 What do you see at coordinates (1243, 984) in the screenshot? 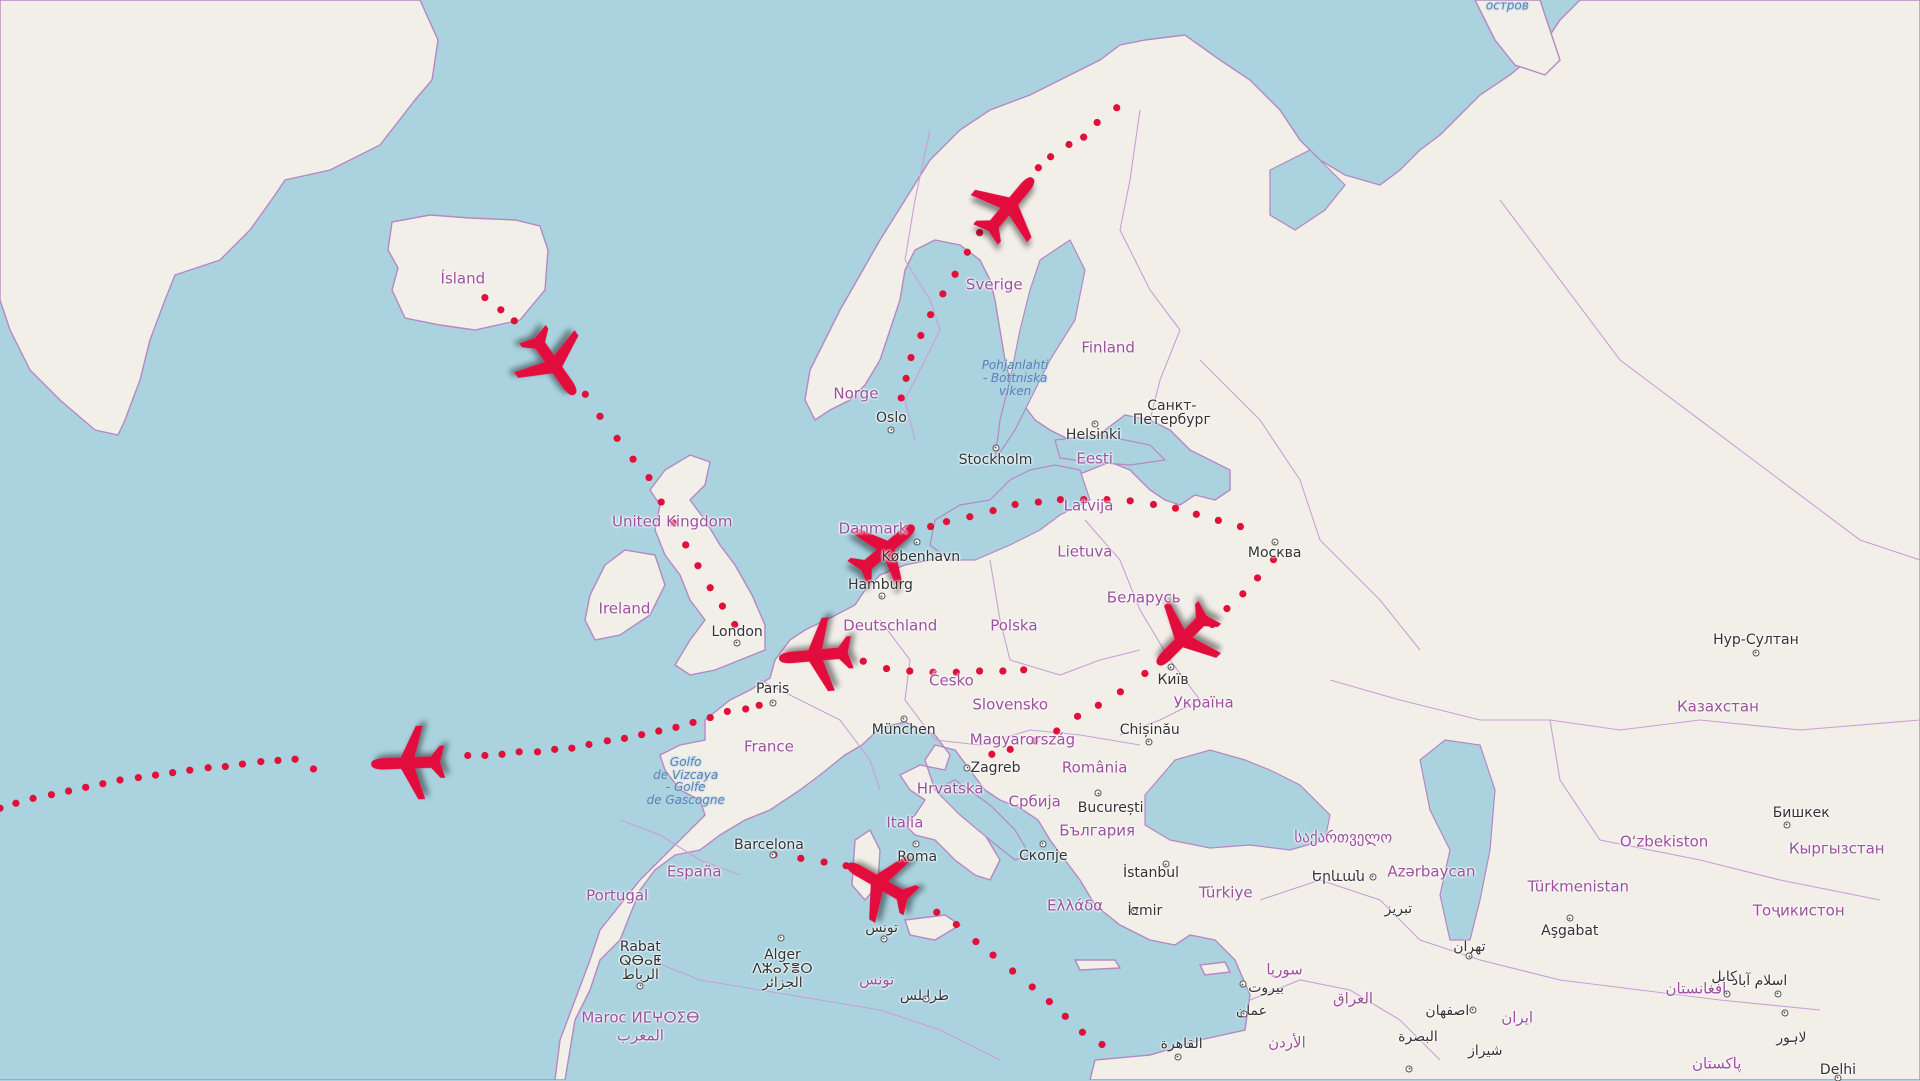
I see `city-marker-beirut` at bounding box center [1243, 984].